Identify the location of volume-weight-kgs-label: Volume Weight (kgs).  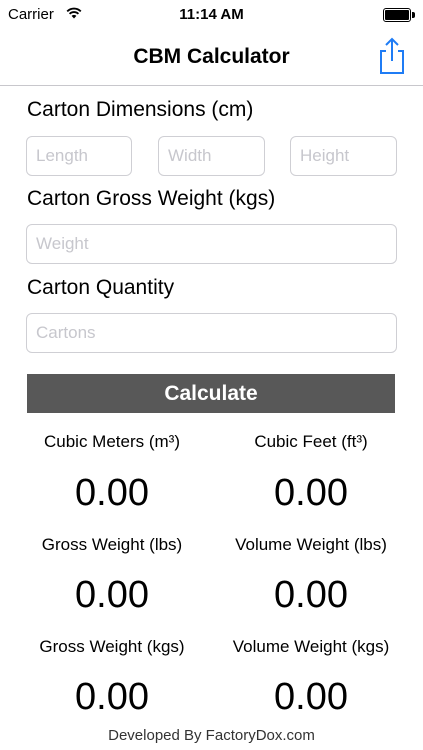
(311, 646).